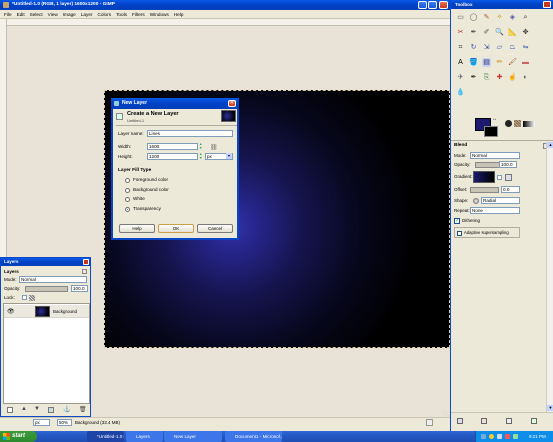 The width and height of the screenshot is (553, 442). Describe the element at coordinates (127, 209) in the screenshot. I see `fill-radio-transparency` at that location.